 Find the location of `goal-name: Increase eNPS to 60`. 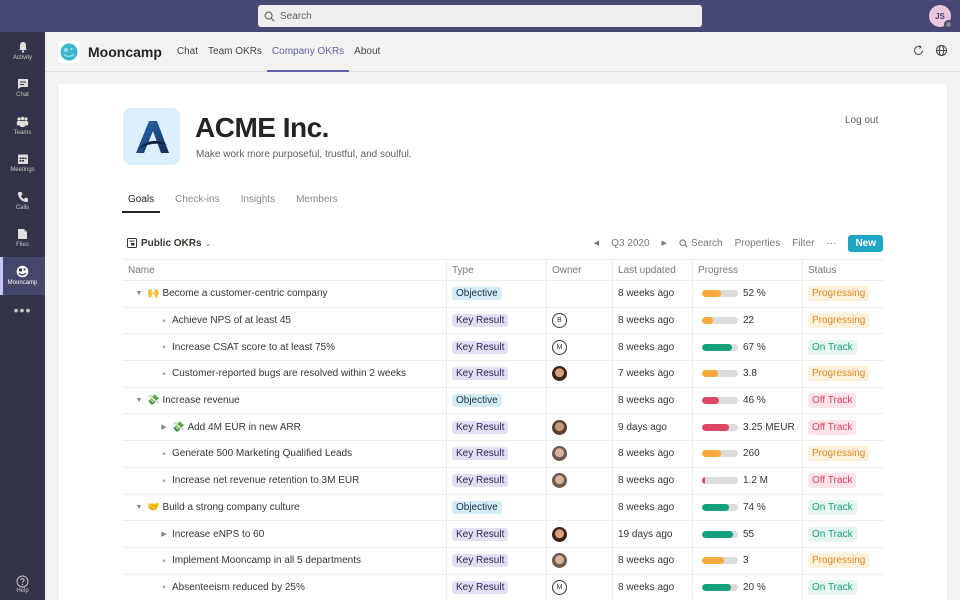

goal-name: Increase eNPS to 60 is located at coordinates (218, 534).